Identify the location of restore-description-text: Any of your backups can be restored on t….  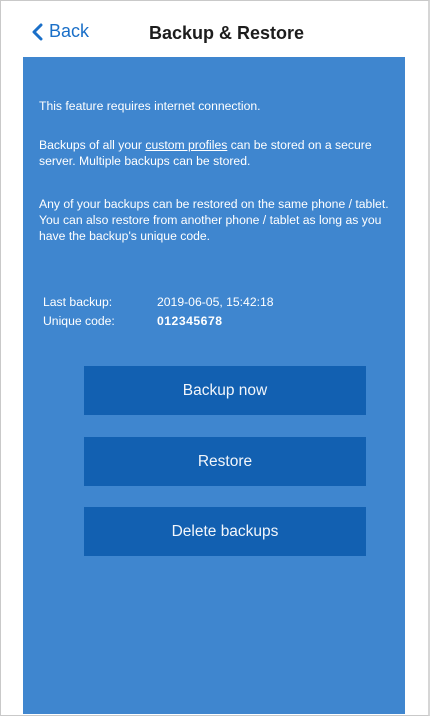
(214, 220).